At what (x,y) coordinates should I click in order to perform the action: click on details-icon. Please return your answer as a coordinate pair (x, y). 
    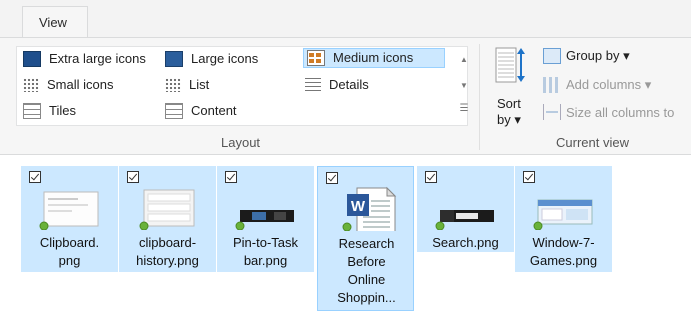
    Looking at the image, I should click on (313, 85).